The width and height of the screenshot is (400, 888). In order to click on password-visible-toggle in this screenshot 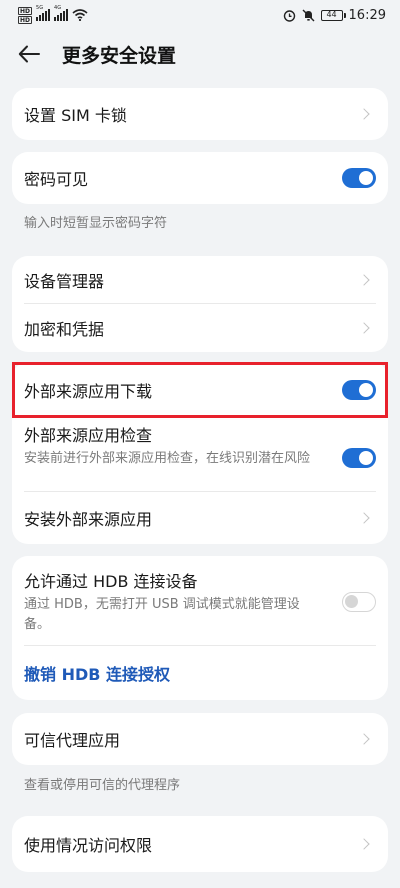, I will do `click(359, 178)`.